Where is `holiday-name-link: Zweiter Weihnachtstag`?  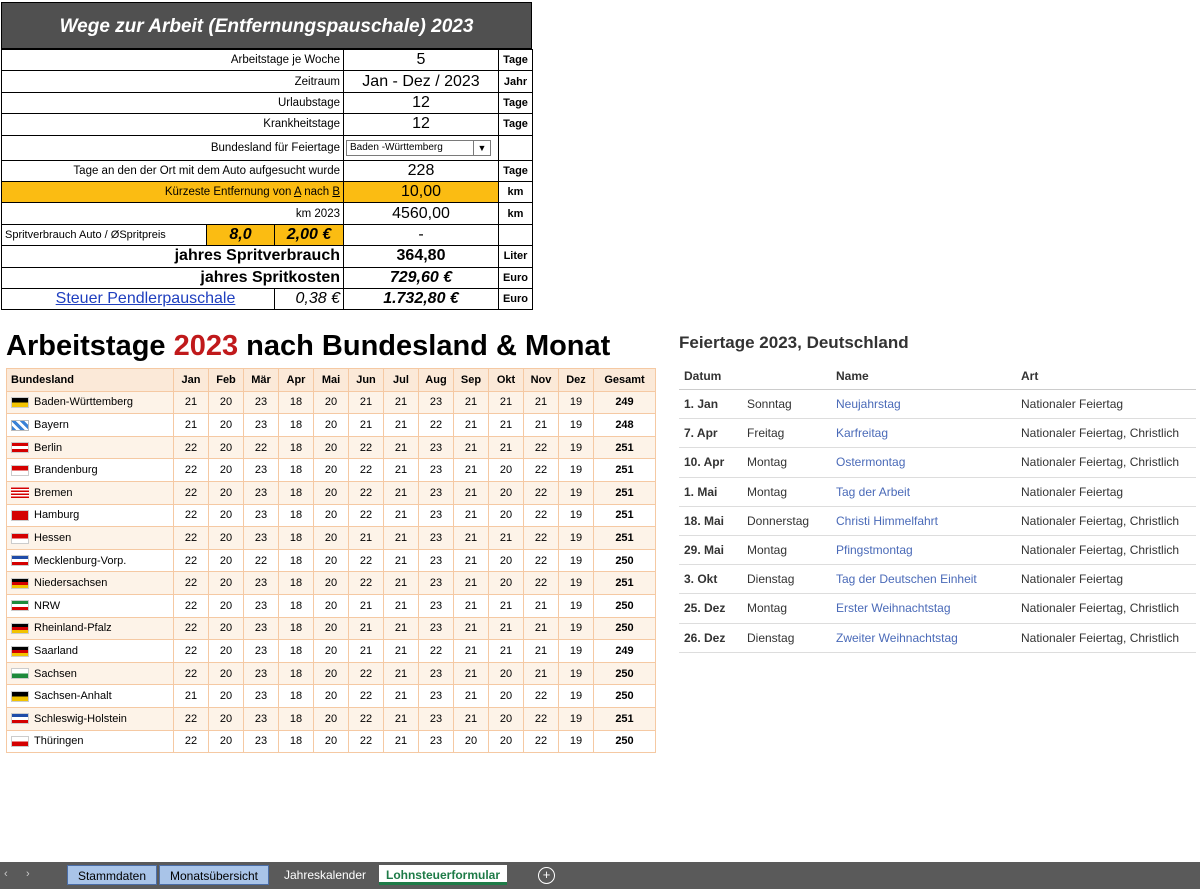
holiday-name-link: Zweiter Weihnachtstag is located at coordinates (923, 638).